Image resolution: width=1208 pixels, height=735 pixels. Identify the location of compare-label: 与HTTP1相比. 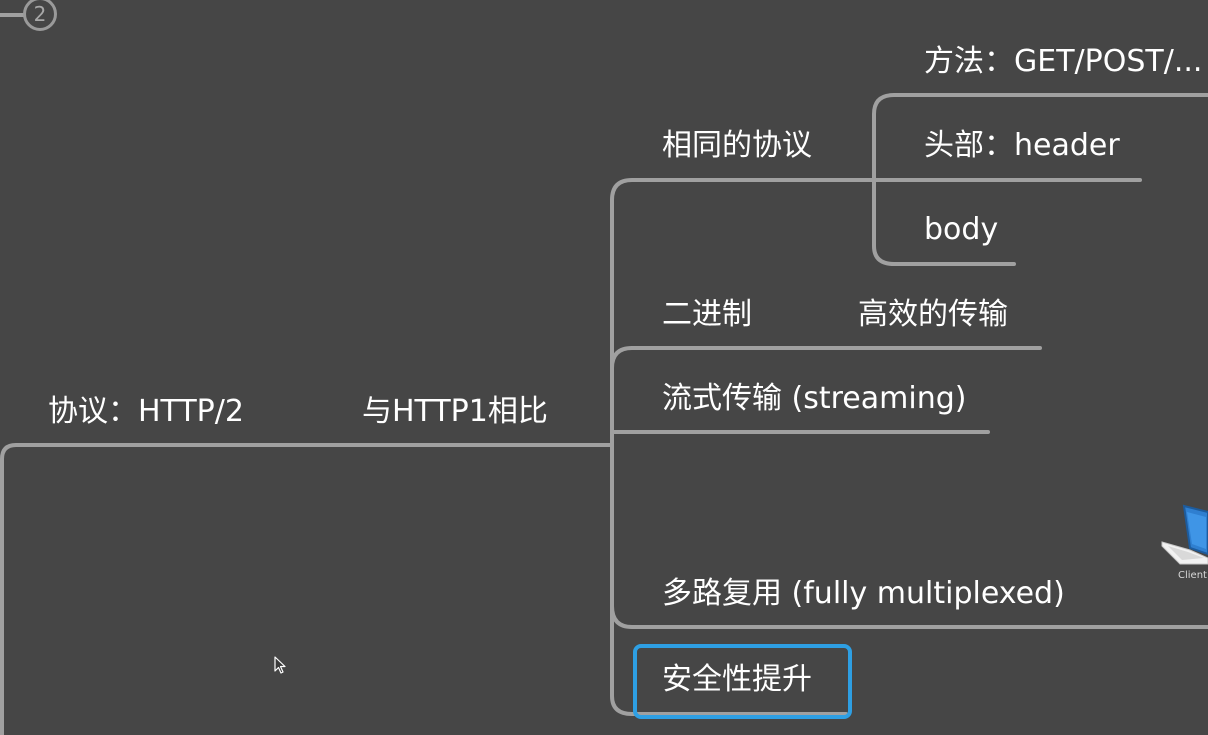
(455, 412).